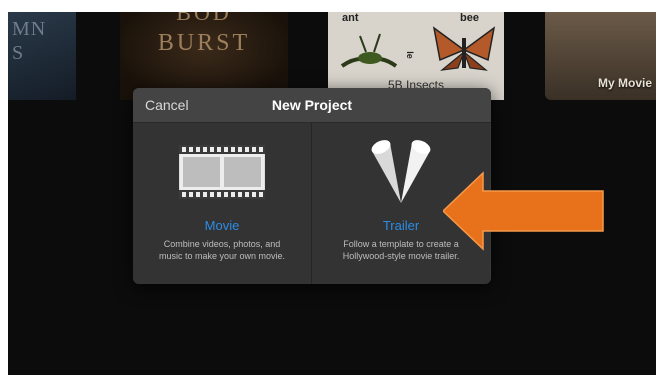 This screenshot has width=656, height=375. Describe the element at coordinates (350, 18) in the screenshot. I see `thumbnail-3-word-ant: ant` at that location.